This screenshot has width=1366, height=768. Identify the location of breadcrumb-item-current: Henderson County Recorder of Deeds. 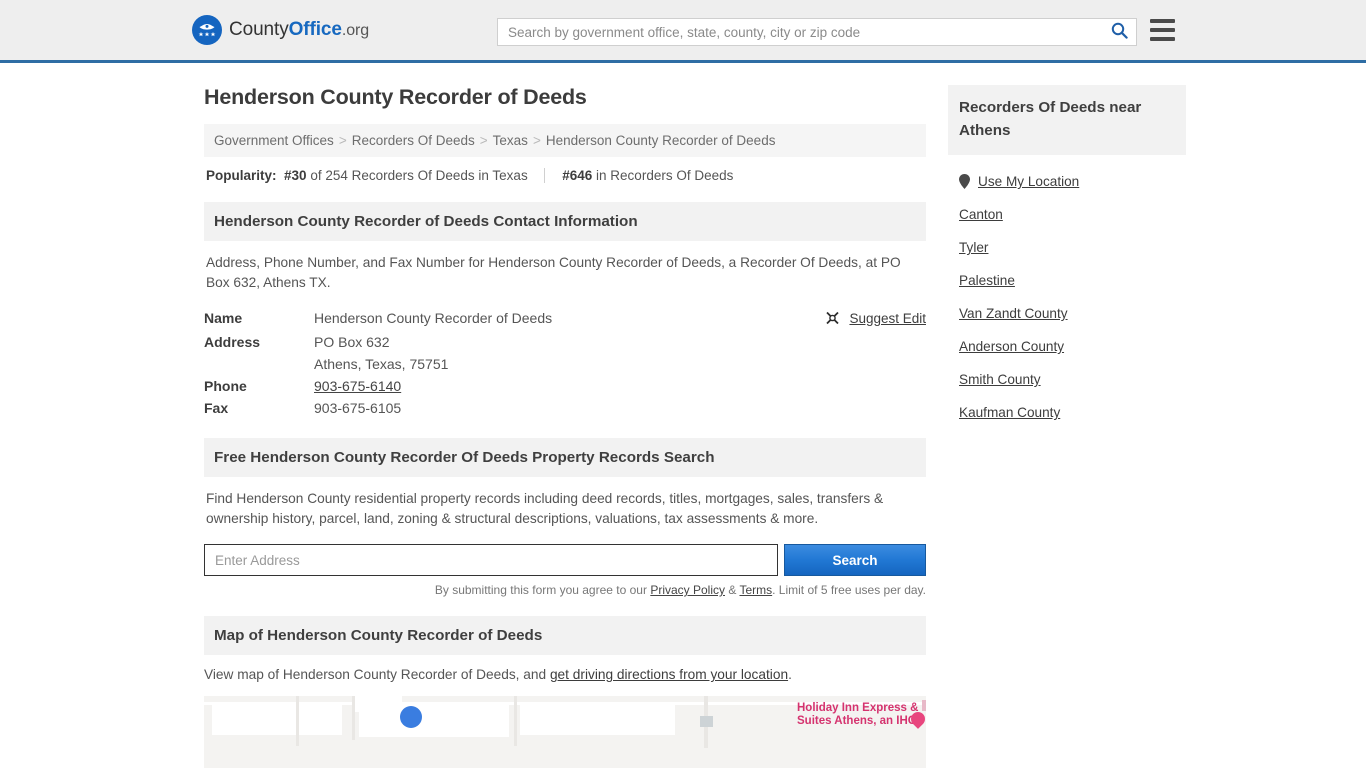
(660, 140).